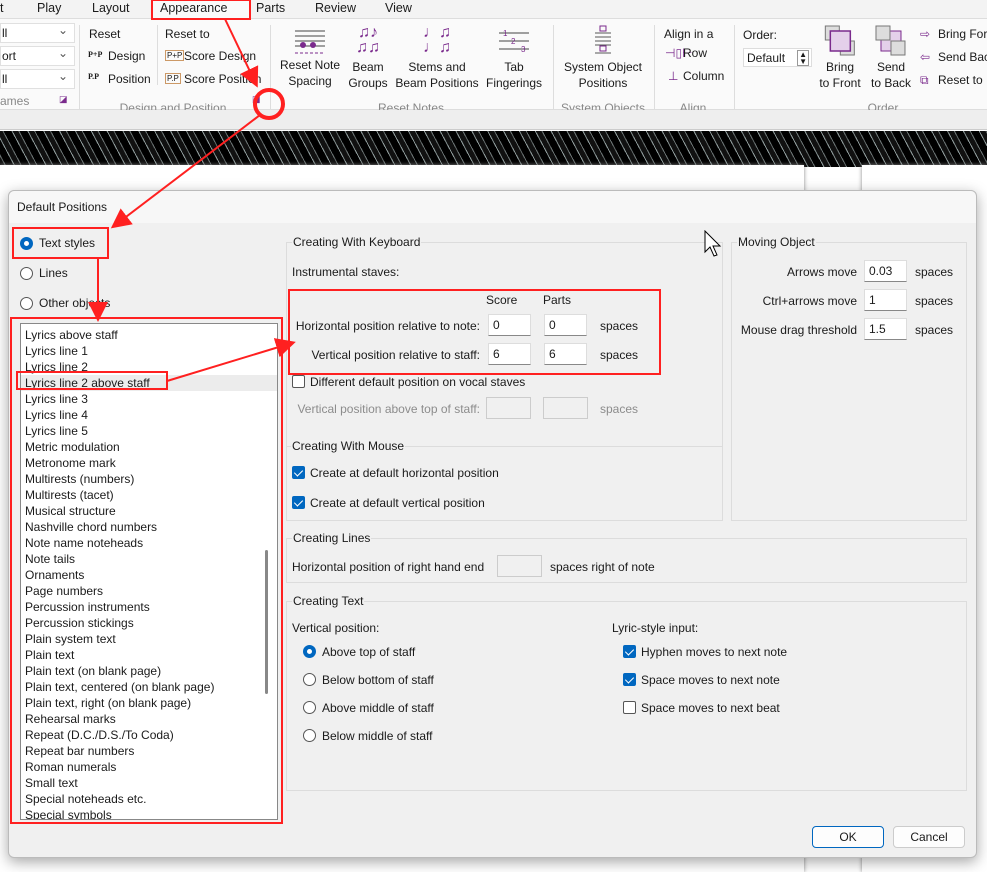 This screenshot has width=987, height=872. Describe the element at coordinates (149, 783) in the screenshot. I see `list-item: Small text` at that location.